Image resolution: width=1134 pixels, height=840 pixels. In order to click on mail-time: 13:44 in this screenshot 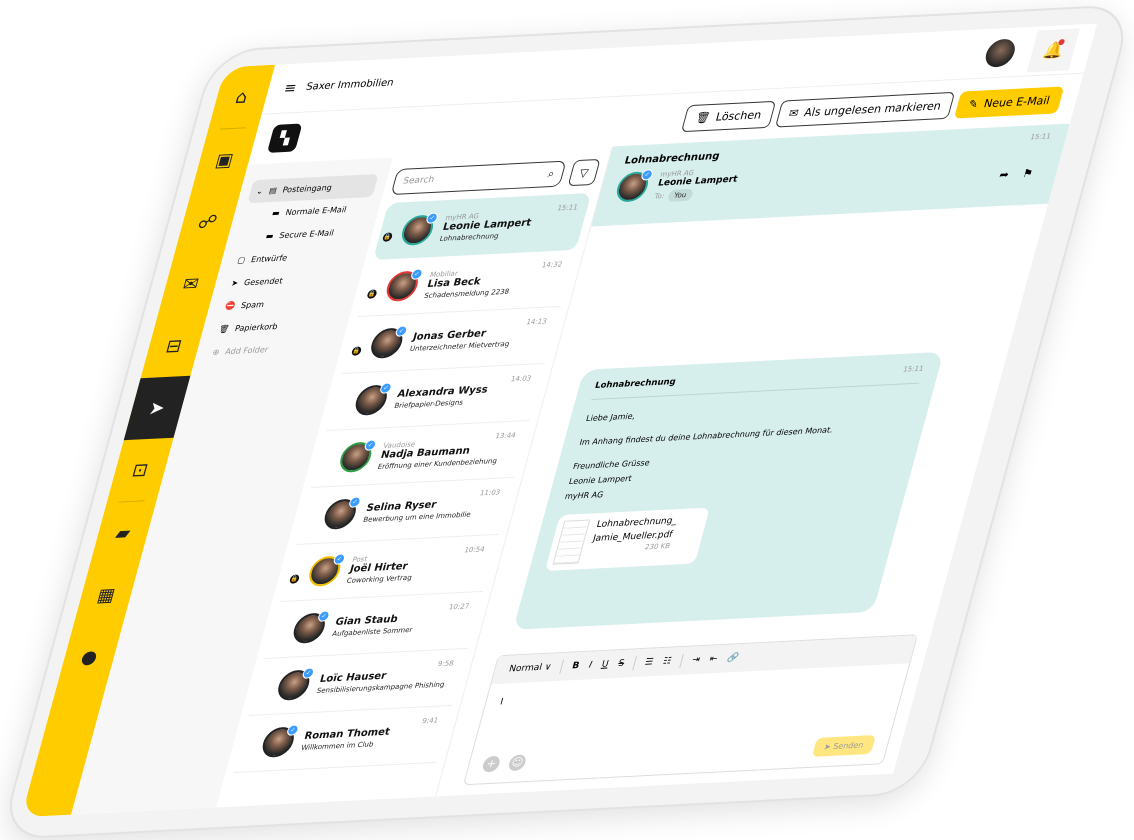, I will do `click(505, 436)`.